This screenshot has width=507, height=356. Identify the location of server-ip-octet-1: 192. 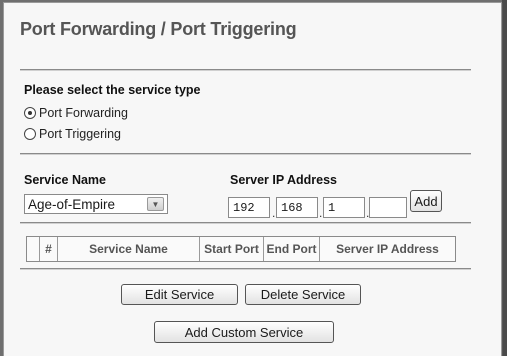
(249, 207).